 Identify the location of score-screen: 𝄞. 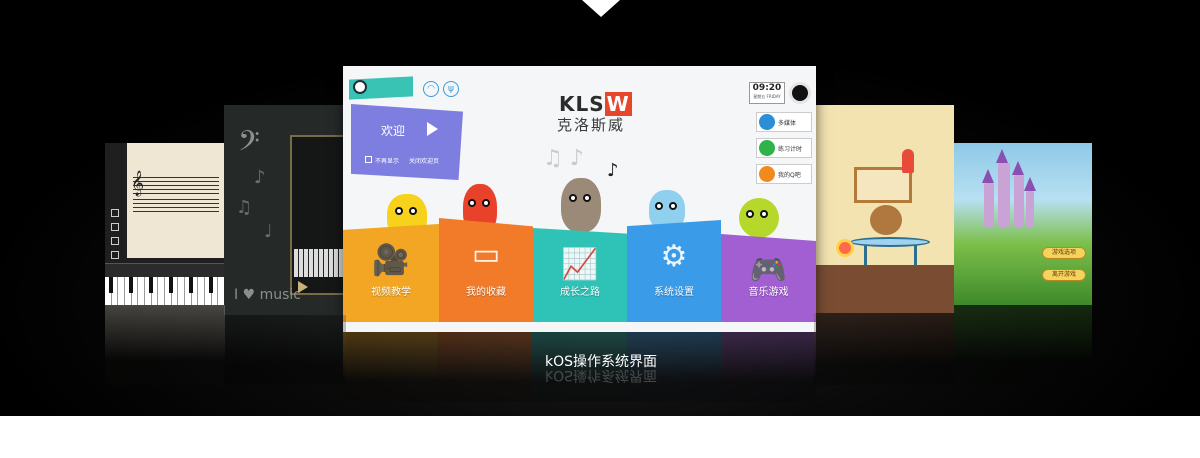
(165, 224).